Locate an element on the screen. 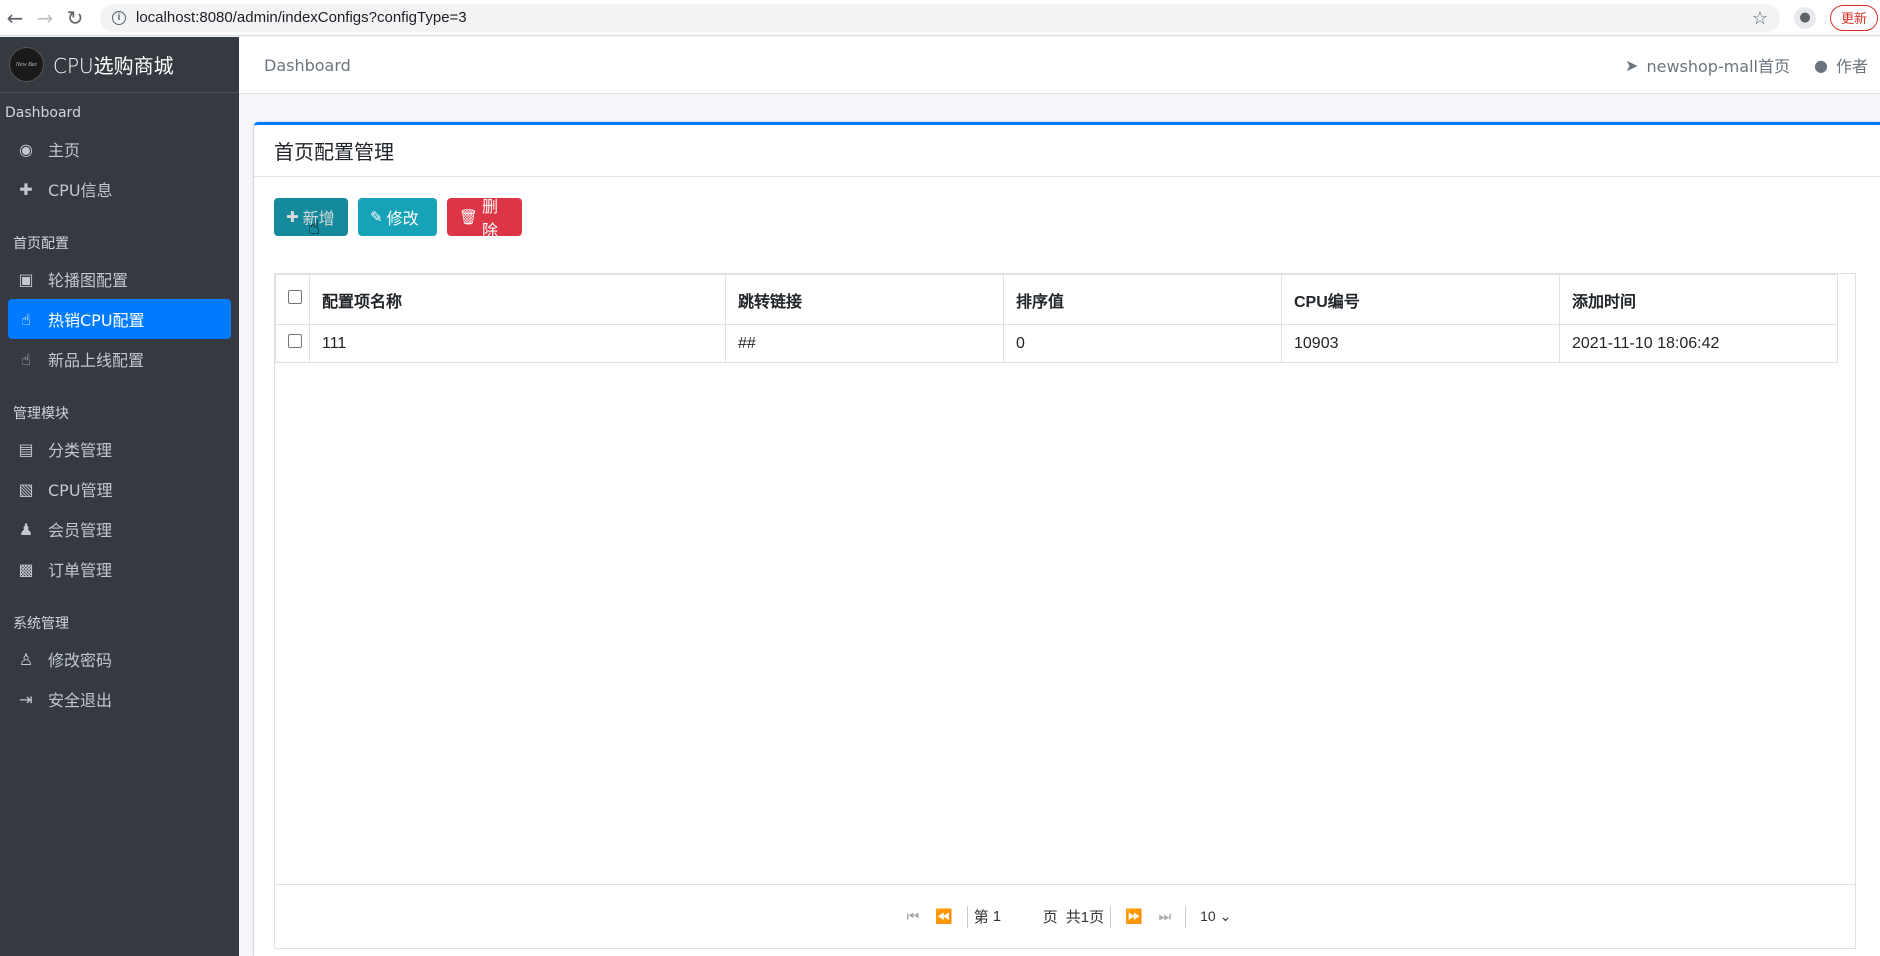 This screenshot has height=956, width=1880. table-row: 111 ## 0 10903 2021-11-10 18:06:42 is located at coordinates (1056, 343).